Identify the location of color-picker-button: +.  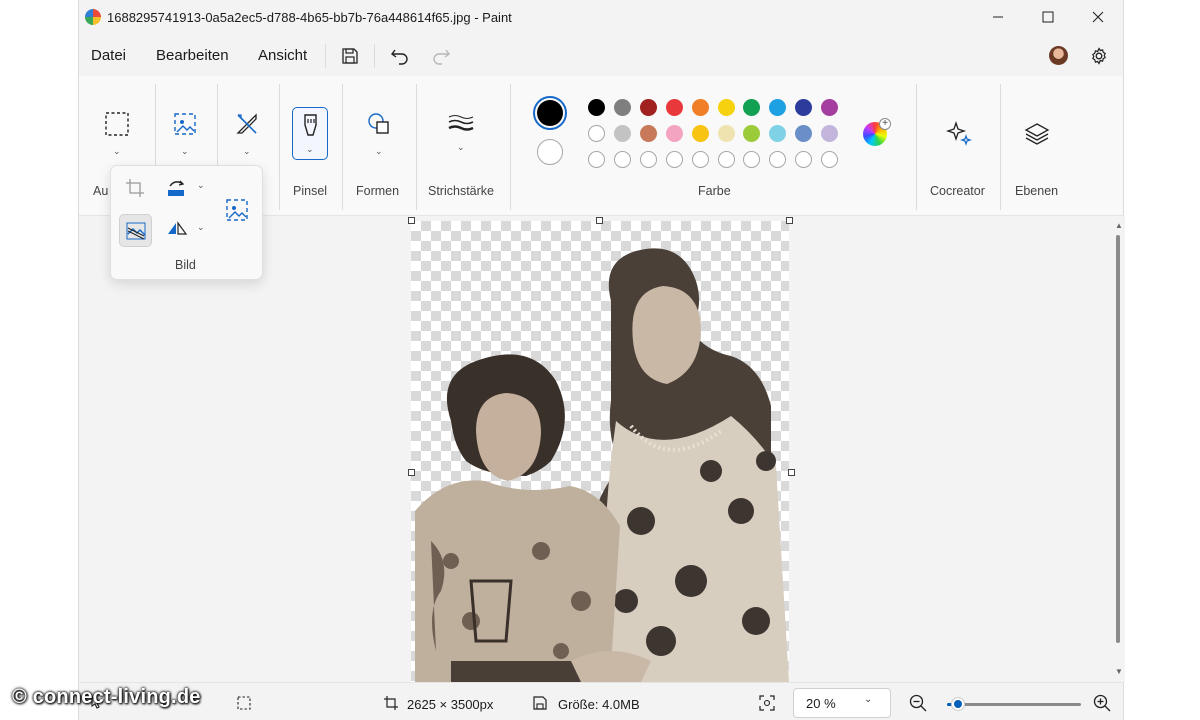
(877, 132).